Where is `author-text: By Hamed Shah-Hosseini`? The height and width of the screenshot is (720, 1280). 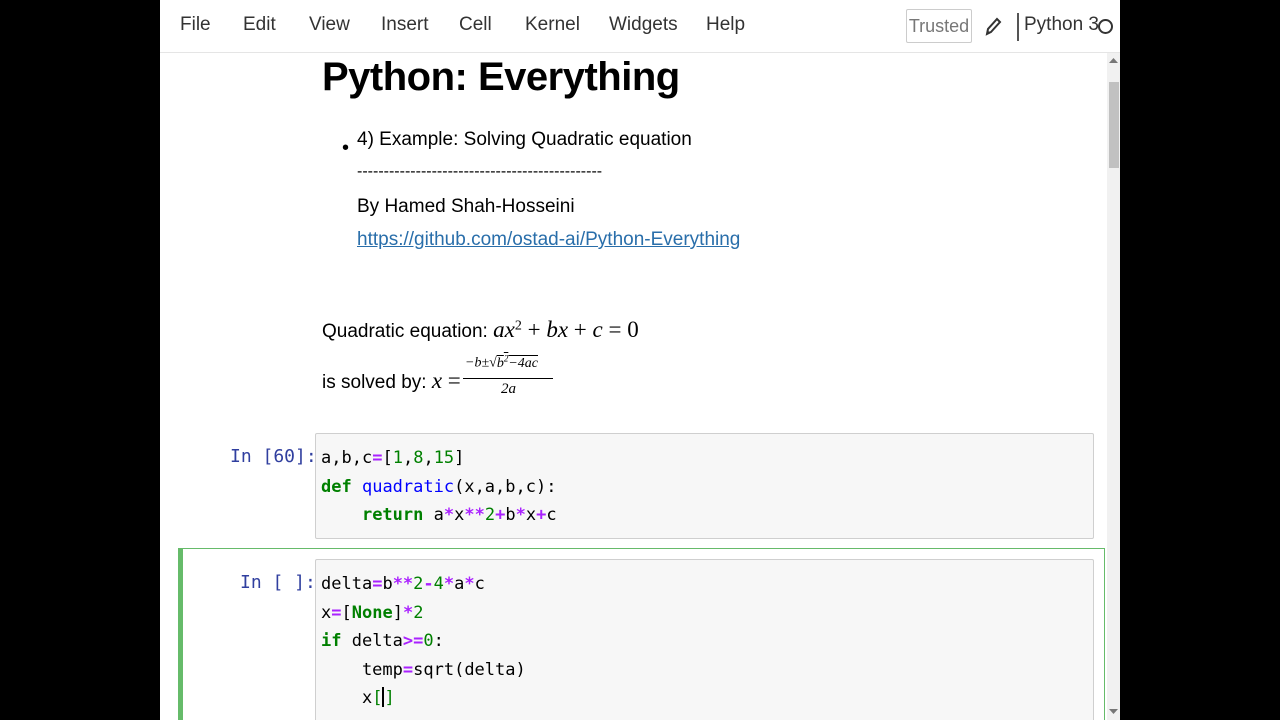
author-text: By Hamed Shah-Hosseini is located at coordinates (466, 206).